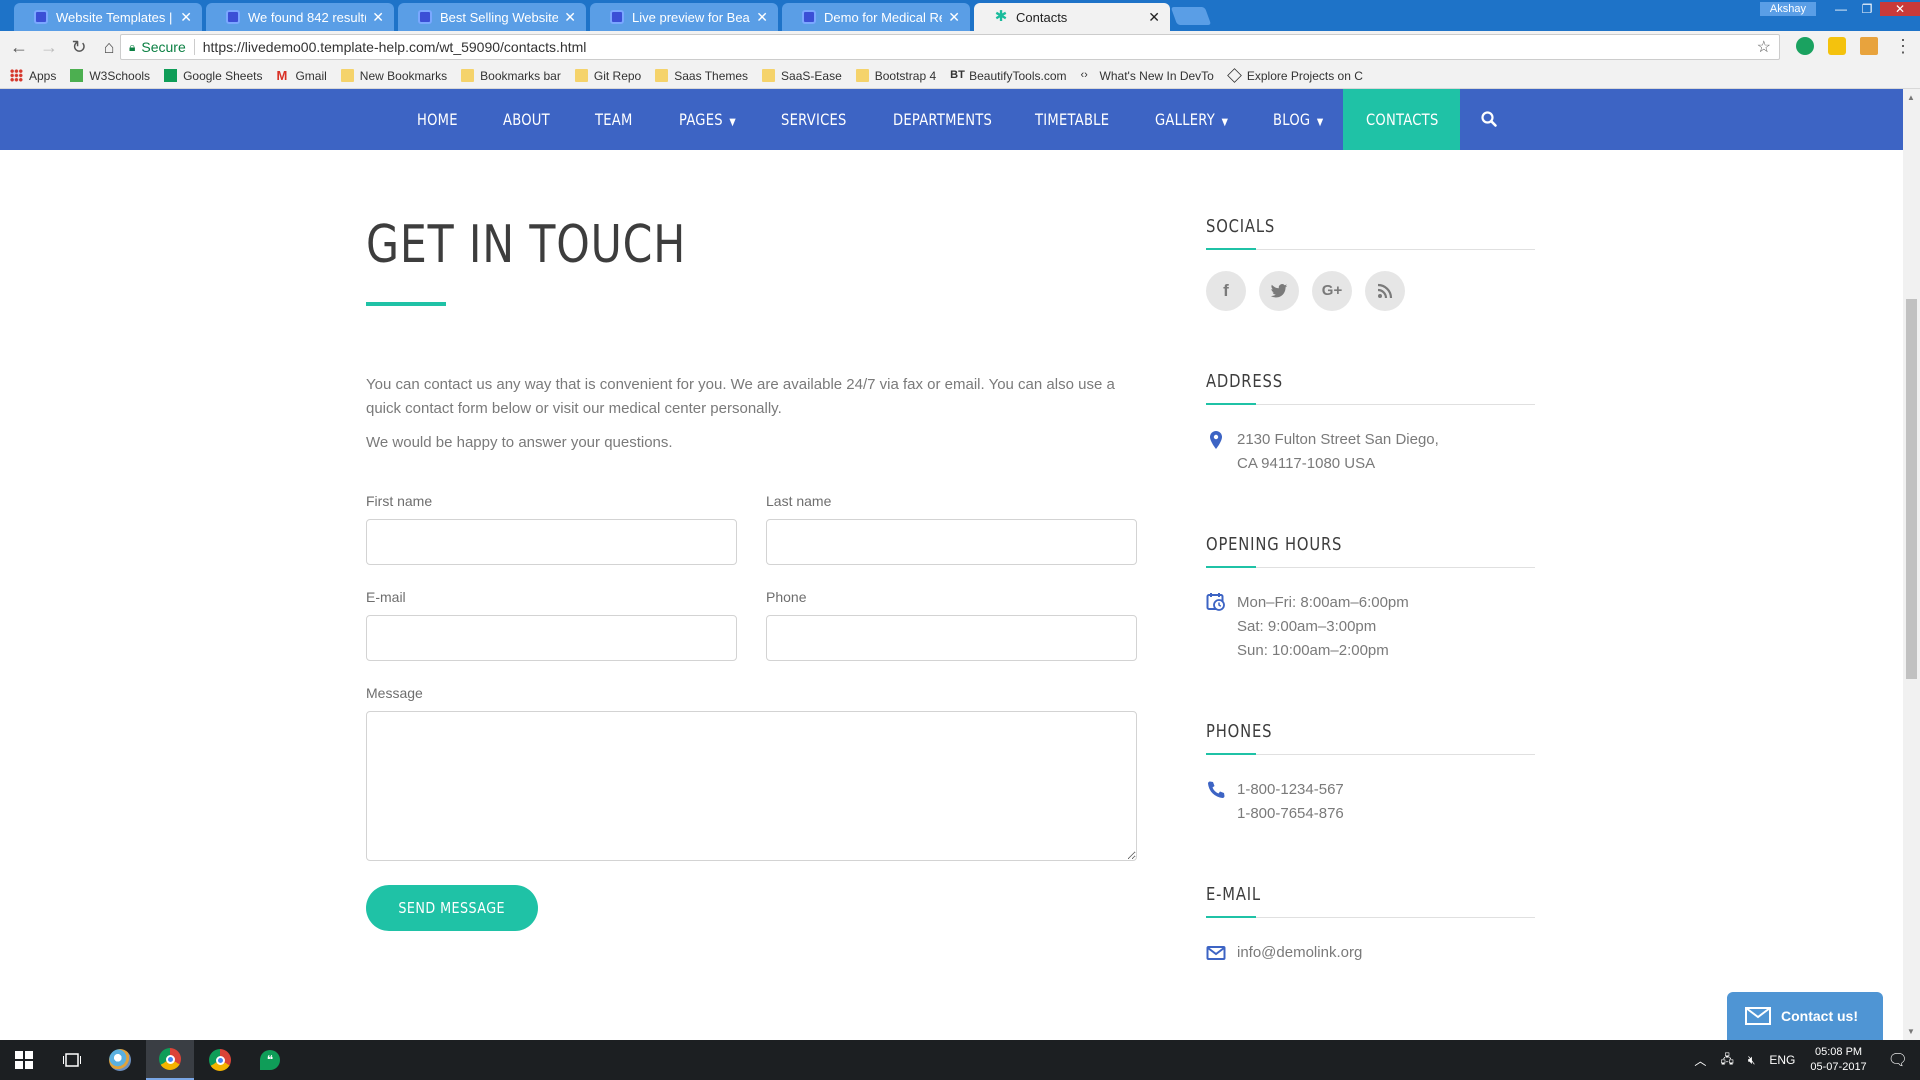 This screenshot has height=1080, width=1920. What do you see at coordinates (862, 75) in the screenshot?
I see `folder-icon` at bounding box center [862, 75].